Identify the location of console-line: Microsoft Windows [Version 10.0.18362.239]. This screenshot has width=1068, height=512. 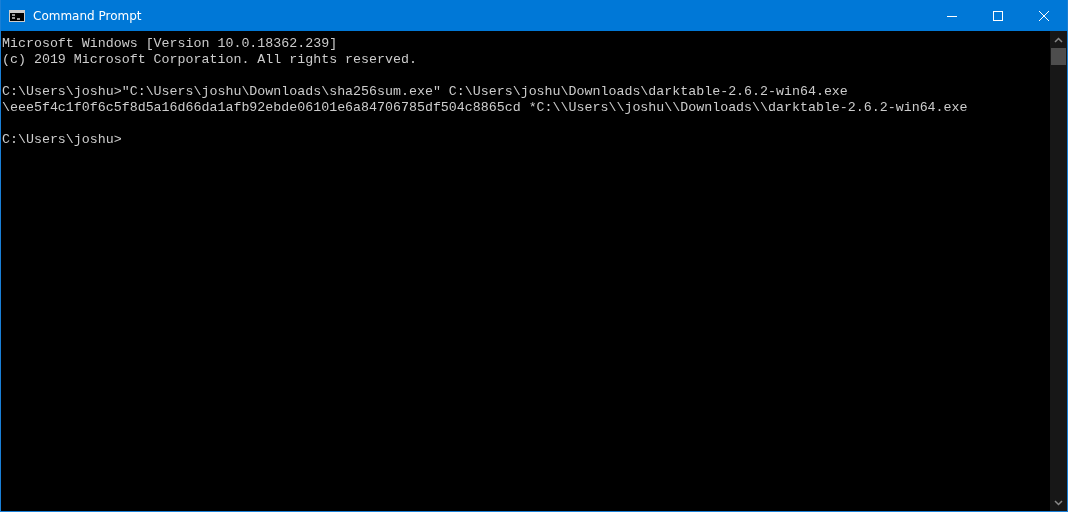
(170, 44).